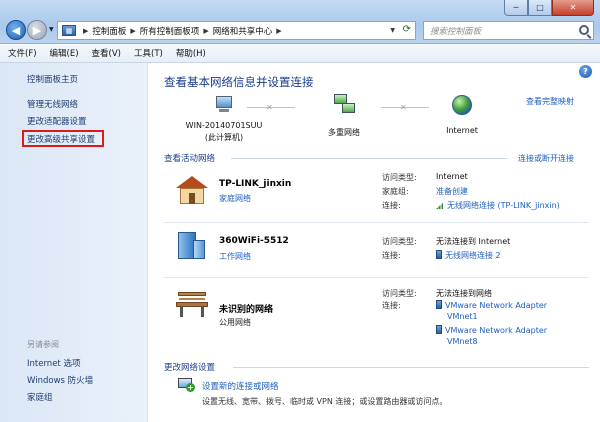 The image size is (600, 422). Describe the element at coordinates (540, 8) in the screenshot. I see `maximize-button: □` at that location.